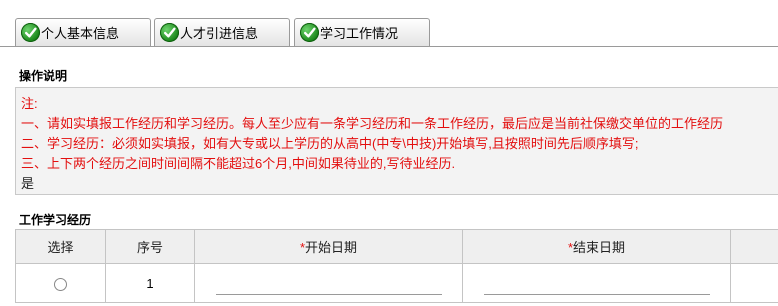 The width and height of the screenshot is (778, 306). Describe the element at coordinates (60, 246) in the screenshot. I see `column-header-select: 选择` at that location.